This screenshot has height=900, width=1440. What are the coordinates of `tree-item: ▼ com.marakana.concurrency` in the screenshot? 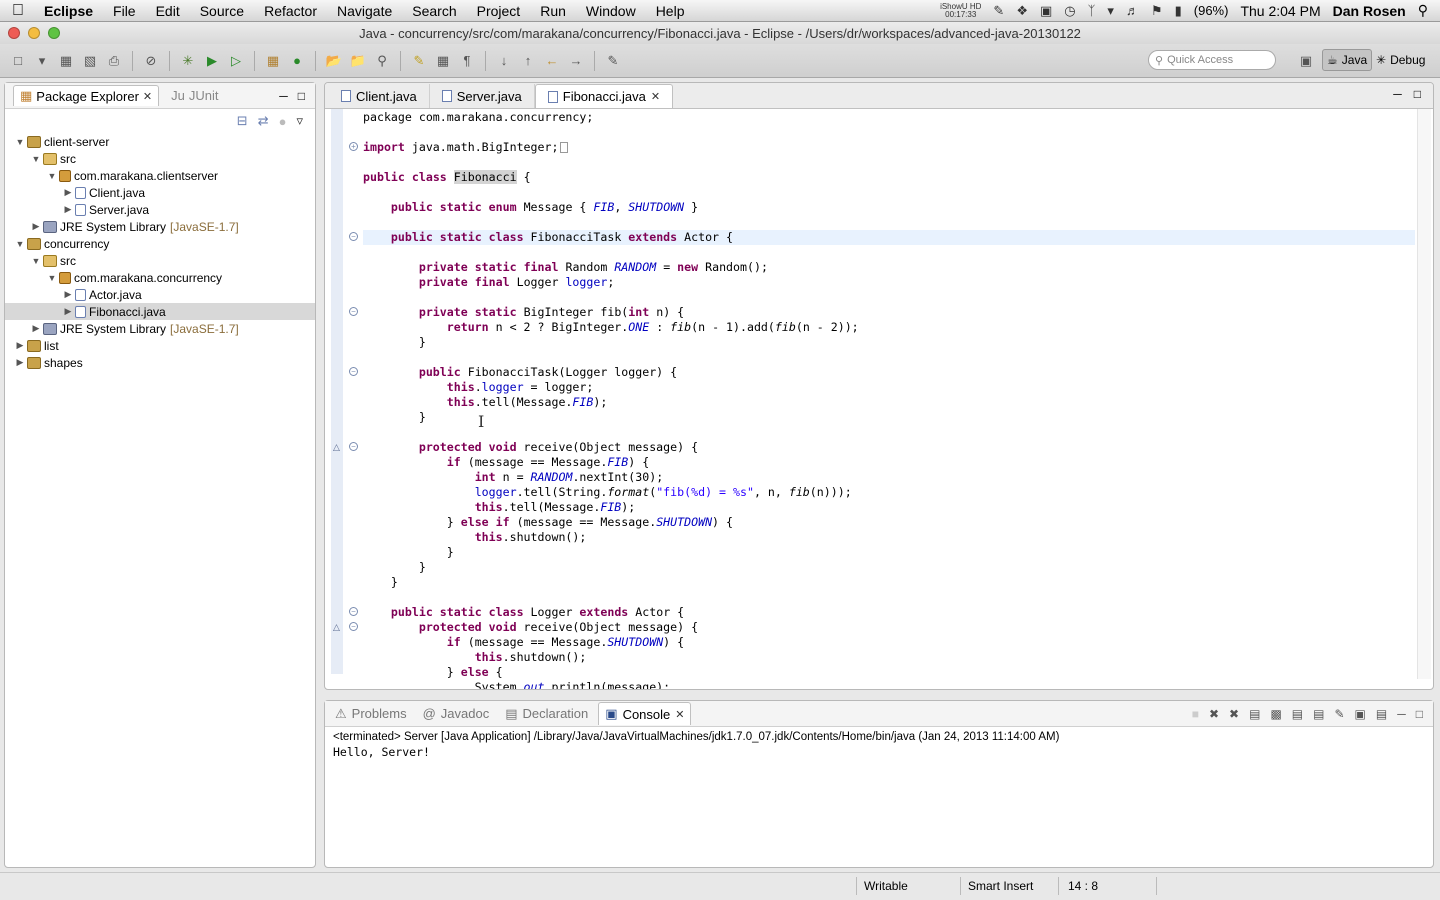 It's located at (160, 277).